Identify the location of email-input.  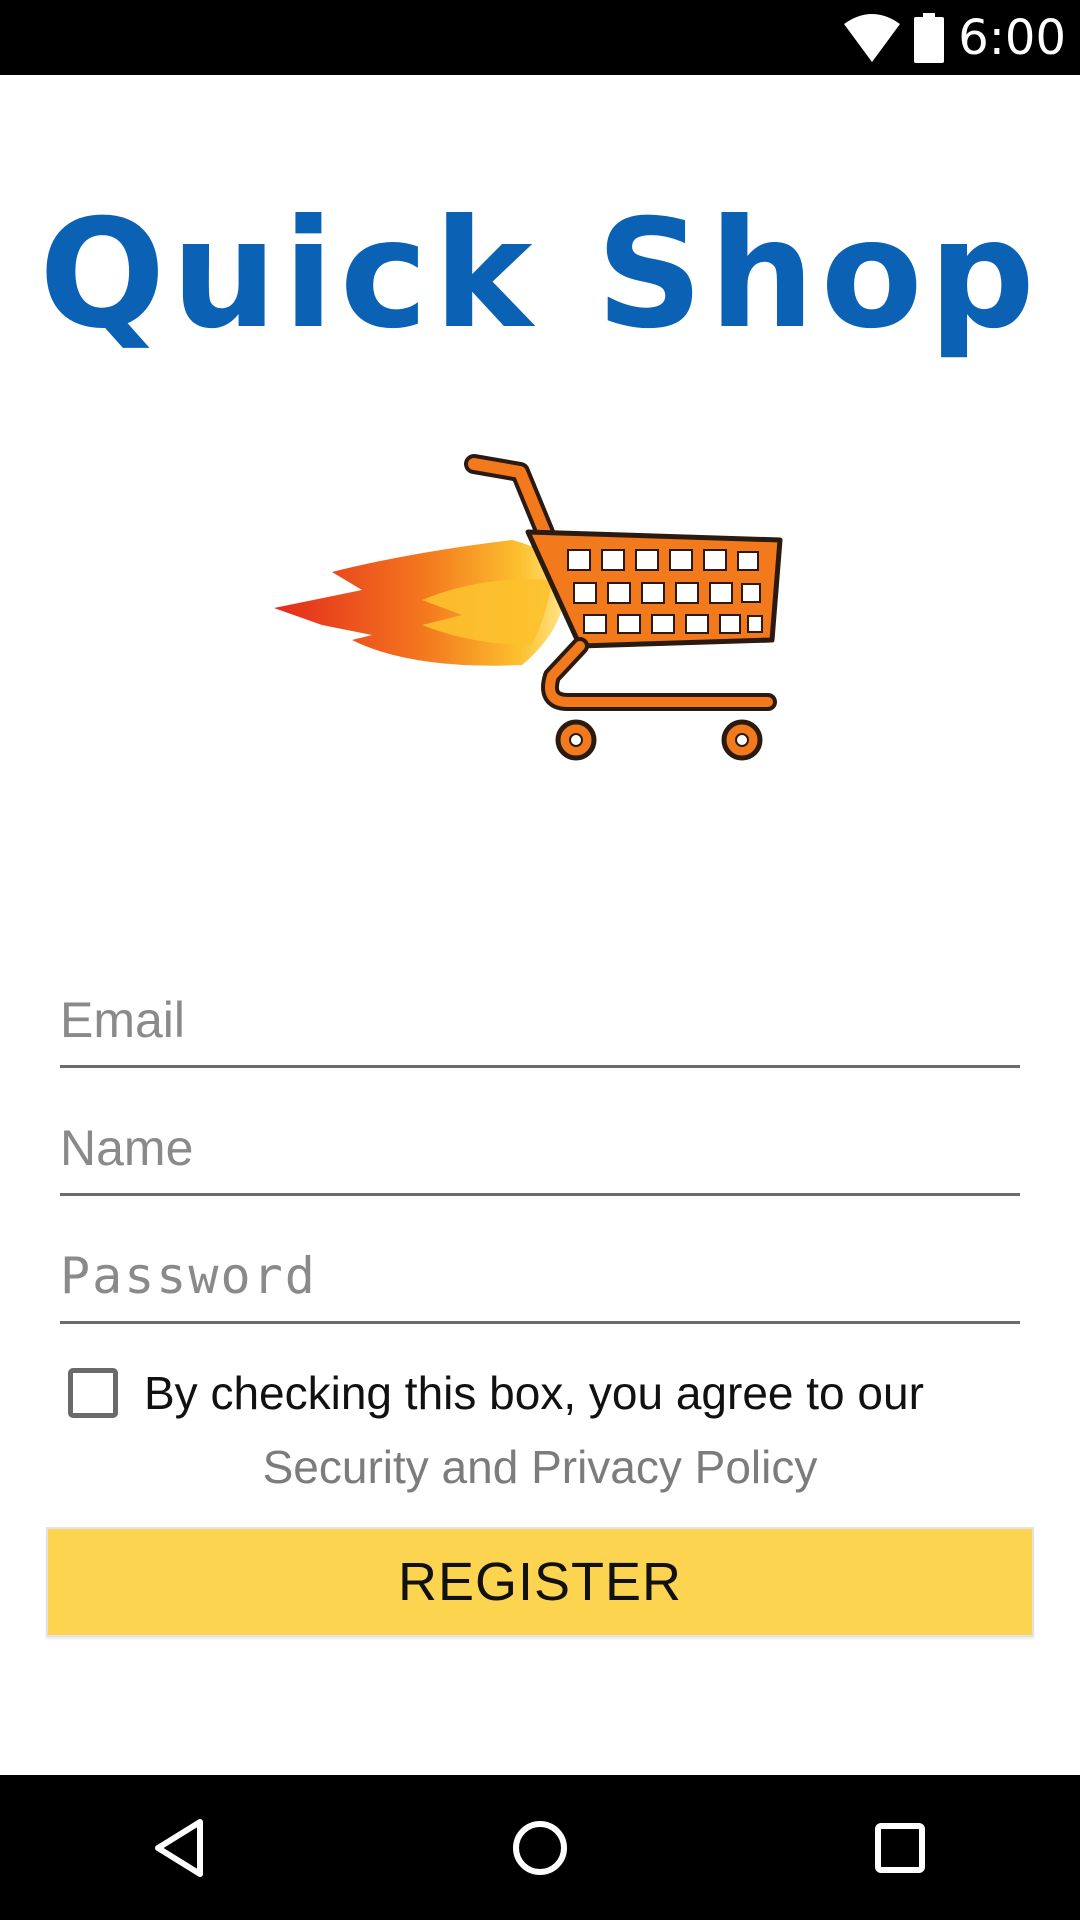
(540, 1020).